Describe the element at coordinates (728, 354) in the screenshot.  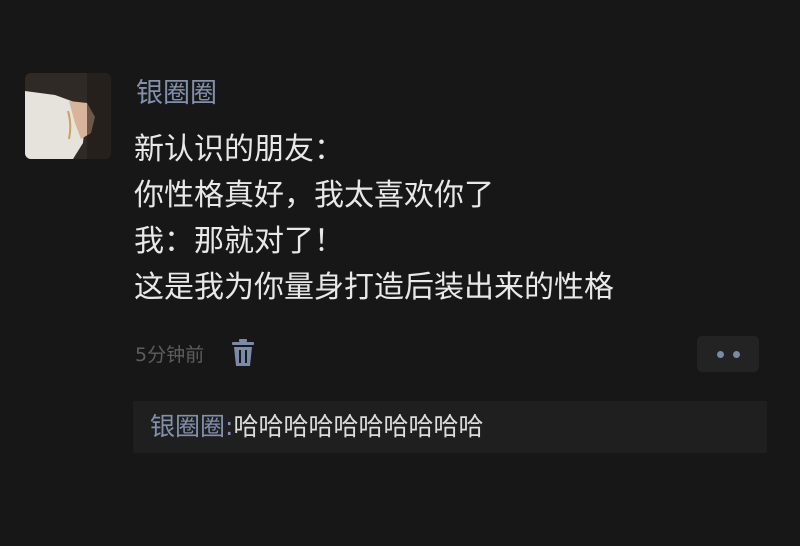
I see `more-options-button` at that location.